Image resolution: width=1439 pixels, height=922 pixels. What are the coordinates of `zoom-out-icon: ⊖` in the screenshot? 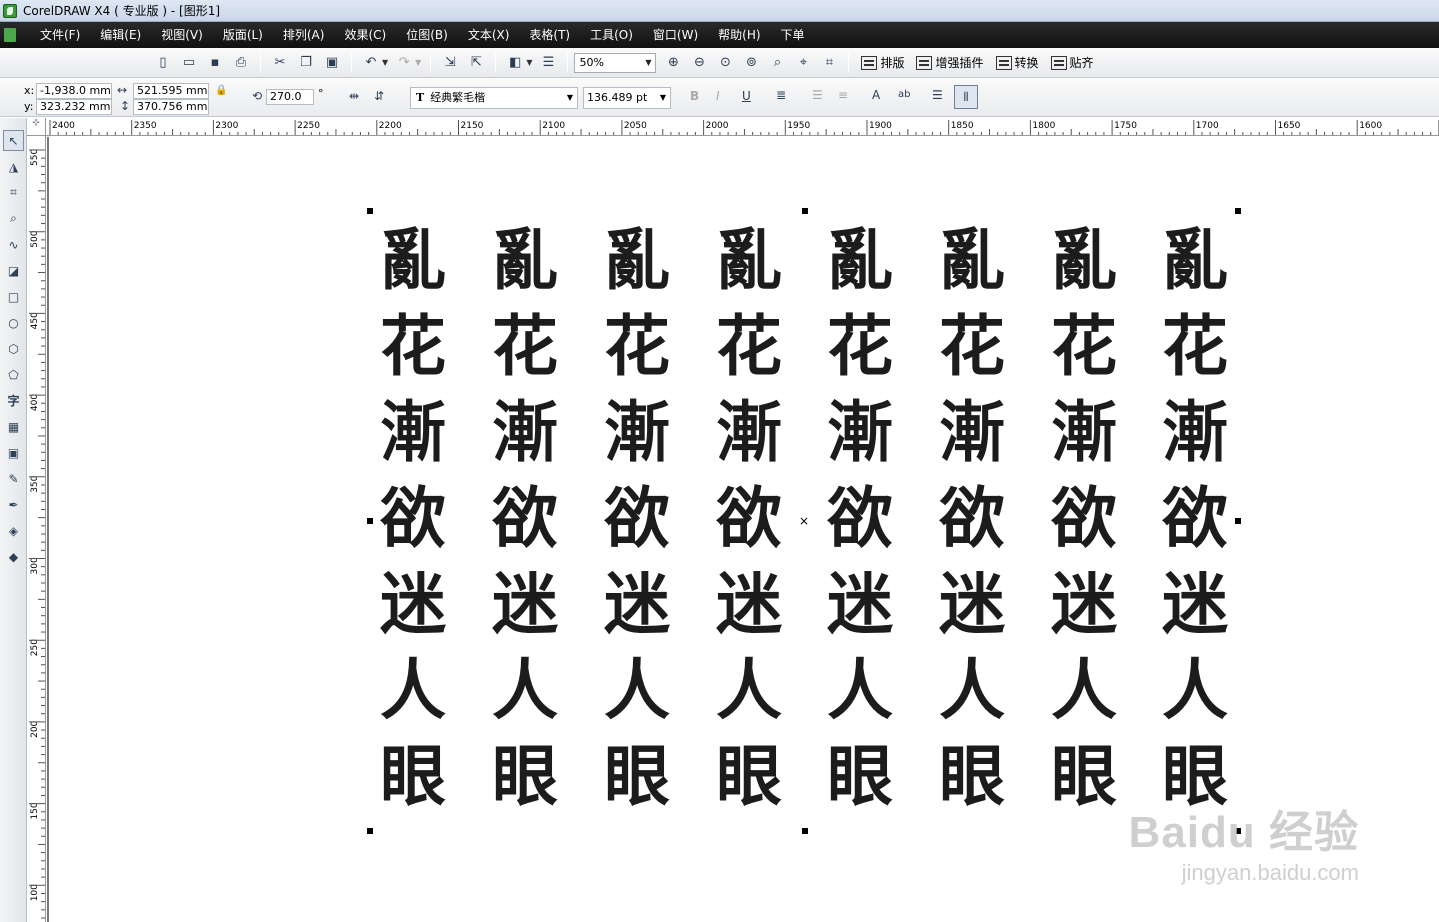 It's located at (699, 63).